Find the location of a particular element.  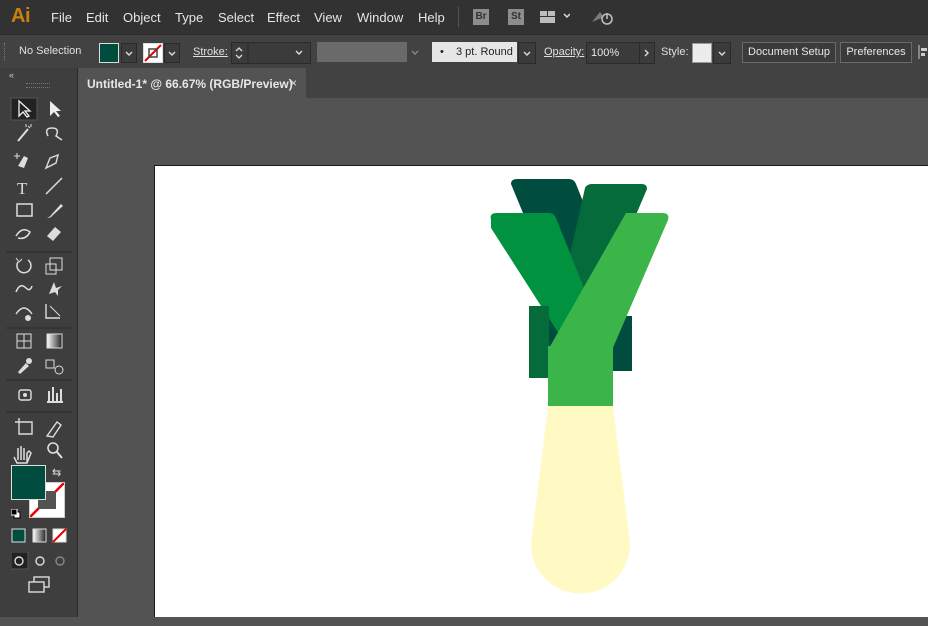

stalk-left-edge is located at coordinates (539, 342).